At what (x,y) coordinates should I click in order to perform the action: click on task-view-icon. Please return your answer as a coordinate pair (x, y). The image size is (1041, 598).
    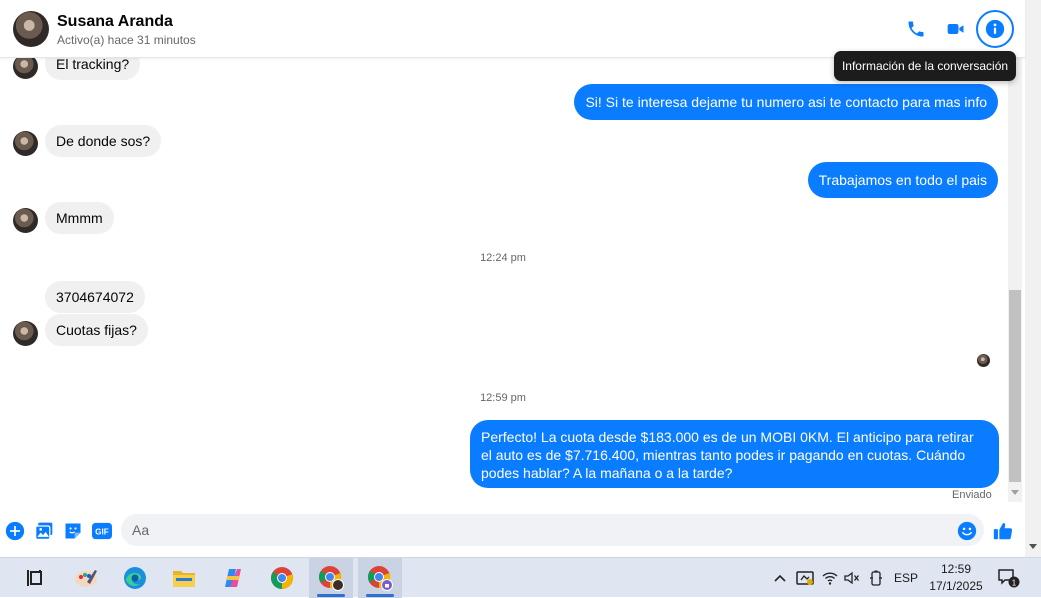
    Looking at the image, I should click on (34, 578).